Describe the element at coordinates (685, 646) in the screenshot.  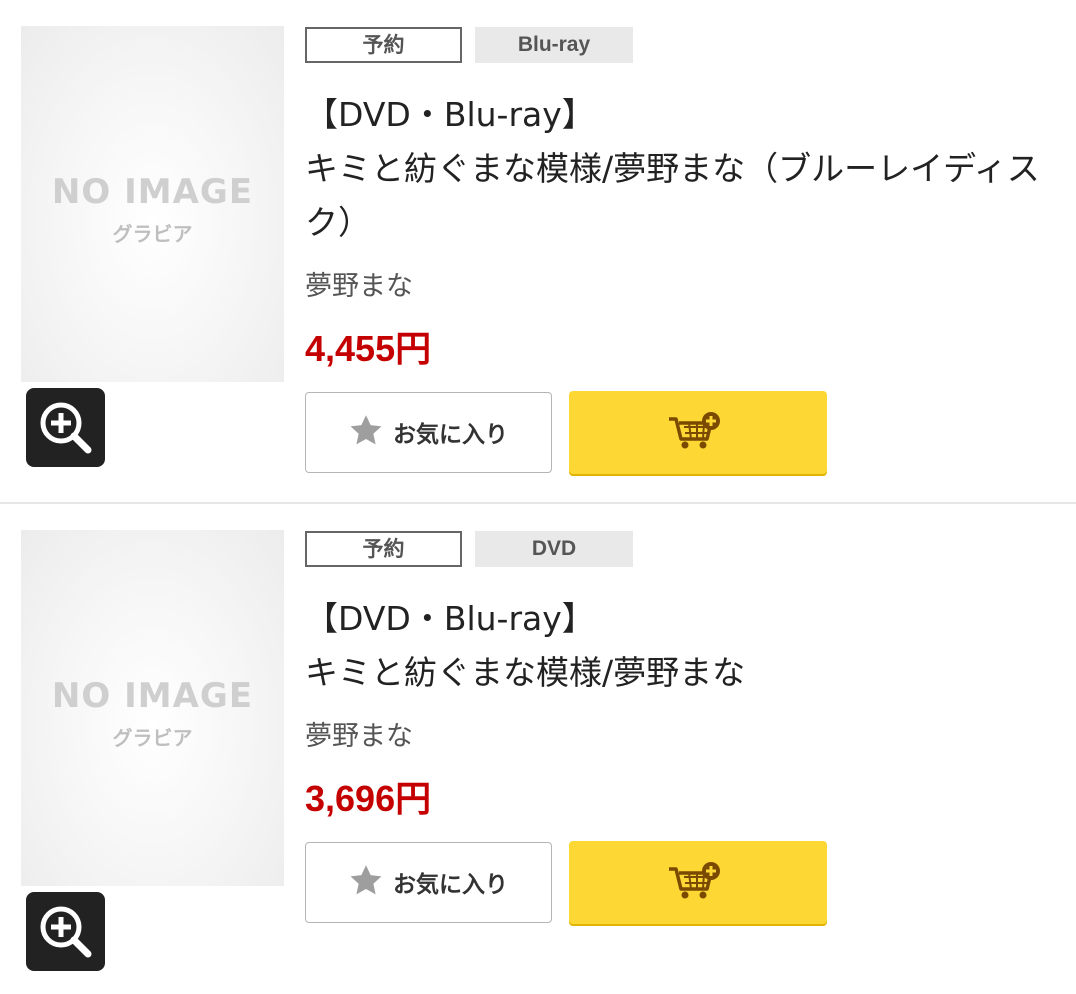
I see `product-title: 【DVD・Blu-ray】 キミと紡ぐまな模様/夢野まな` at that location.